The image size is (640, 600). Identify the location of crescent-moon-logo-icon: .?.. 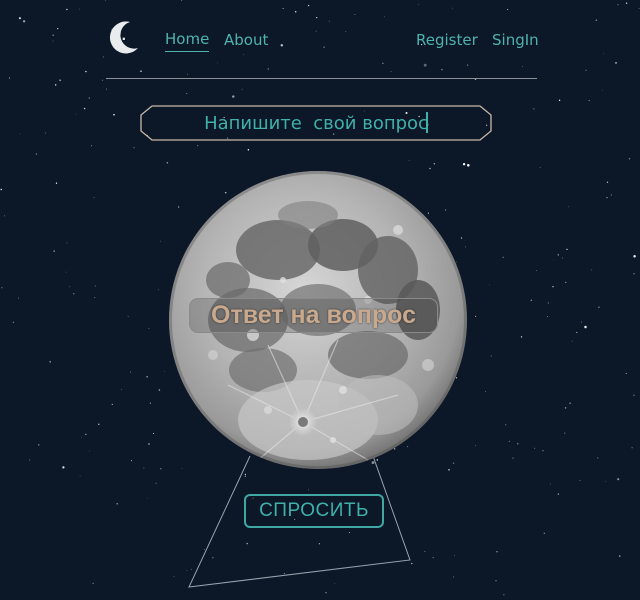
(124, 38).